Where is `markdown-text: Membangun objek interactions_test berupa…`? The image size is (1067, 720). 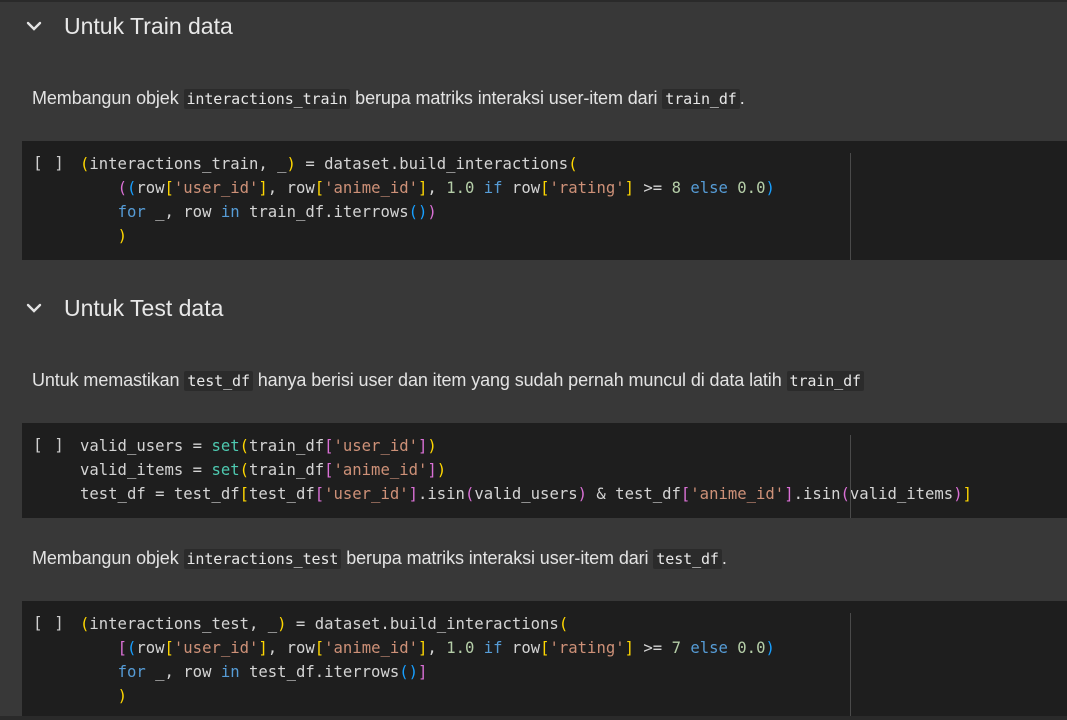
markdown-text: Membangun objek interactions_test berupa… is located at coordinates (379, 558).